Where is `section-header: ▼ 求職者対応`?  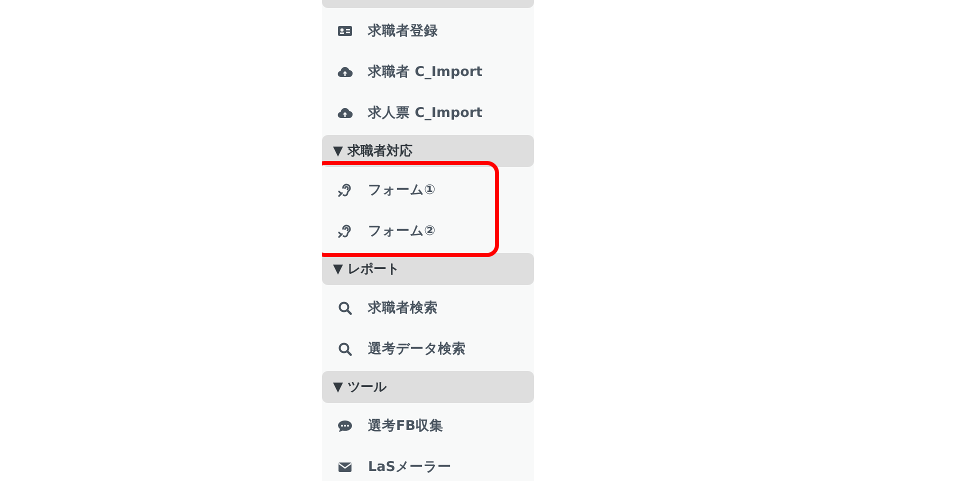 section-header: ▼ 求職者対応 is located at coordinates (428, 151).